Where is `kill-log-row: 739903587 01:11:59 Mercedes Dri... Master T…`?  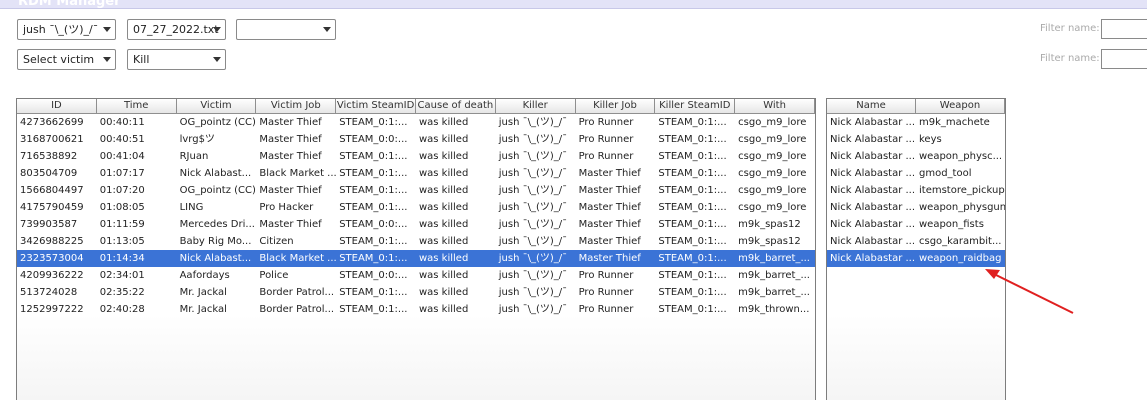
kill-log-row: 739903587 01:11:59 Mercedes Dri... Master T… is located at coordinates (416, 224).